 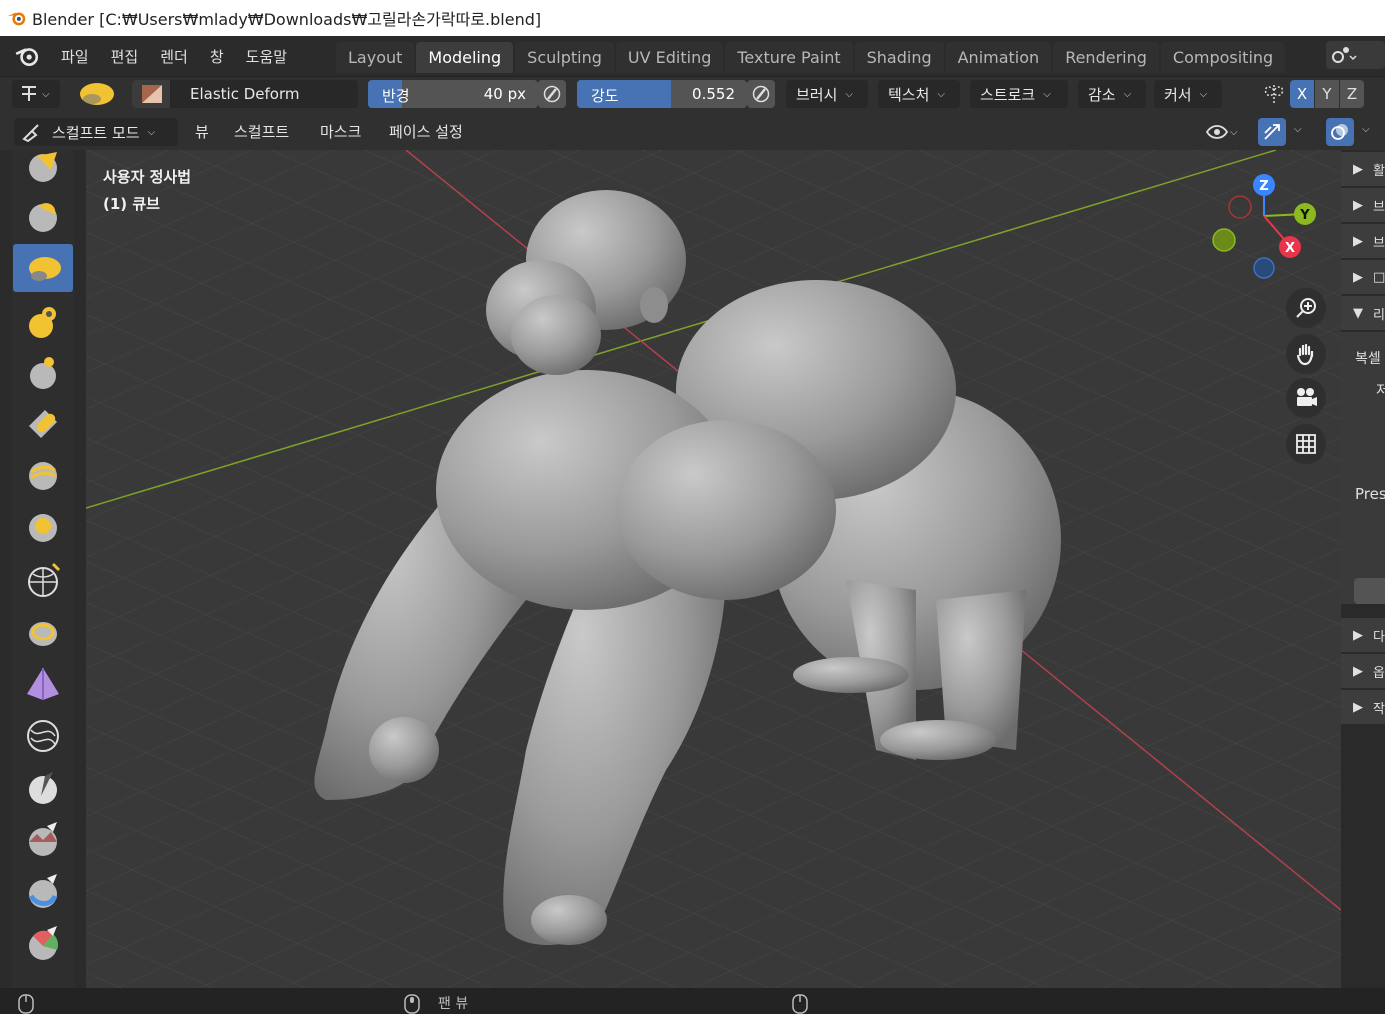 I want to click on overlay-circles-icon, so click(x=1339, y=132).